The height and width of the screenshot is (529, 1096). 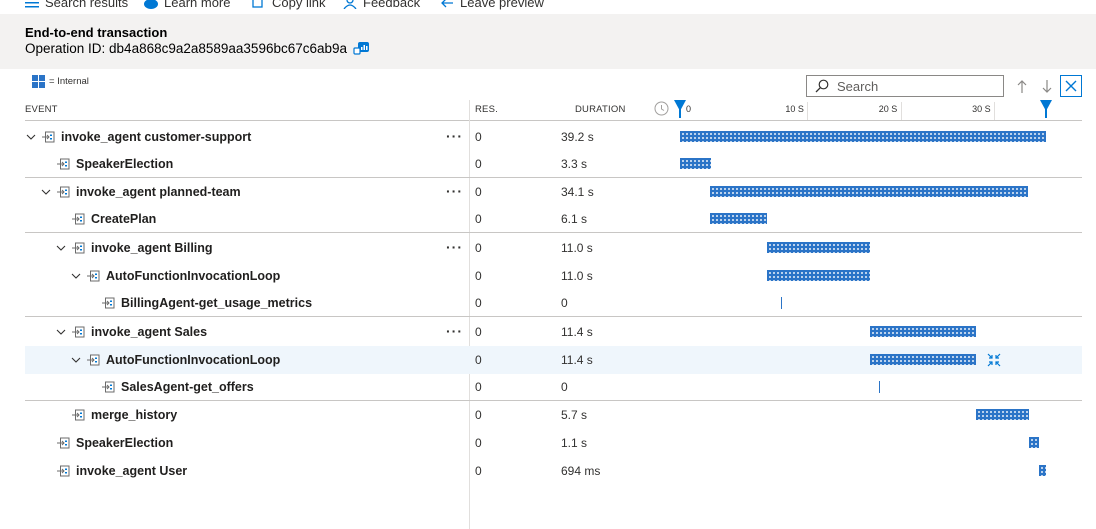 I want to click on feedback-button: Feedback, so click(x=381, y=5).